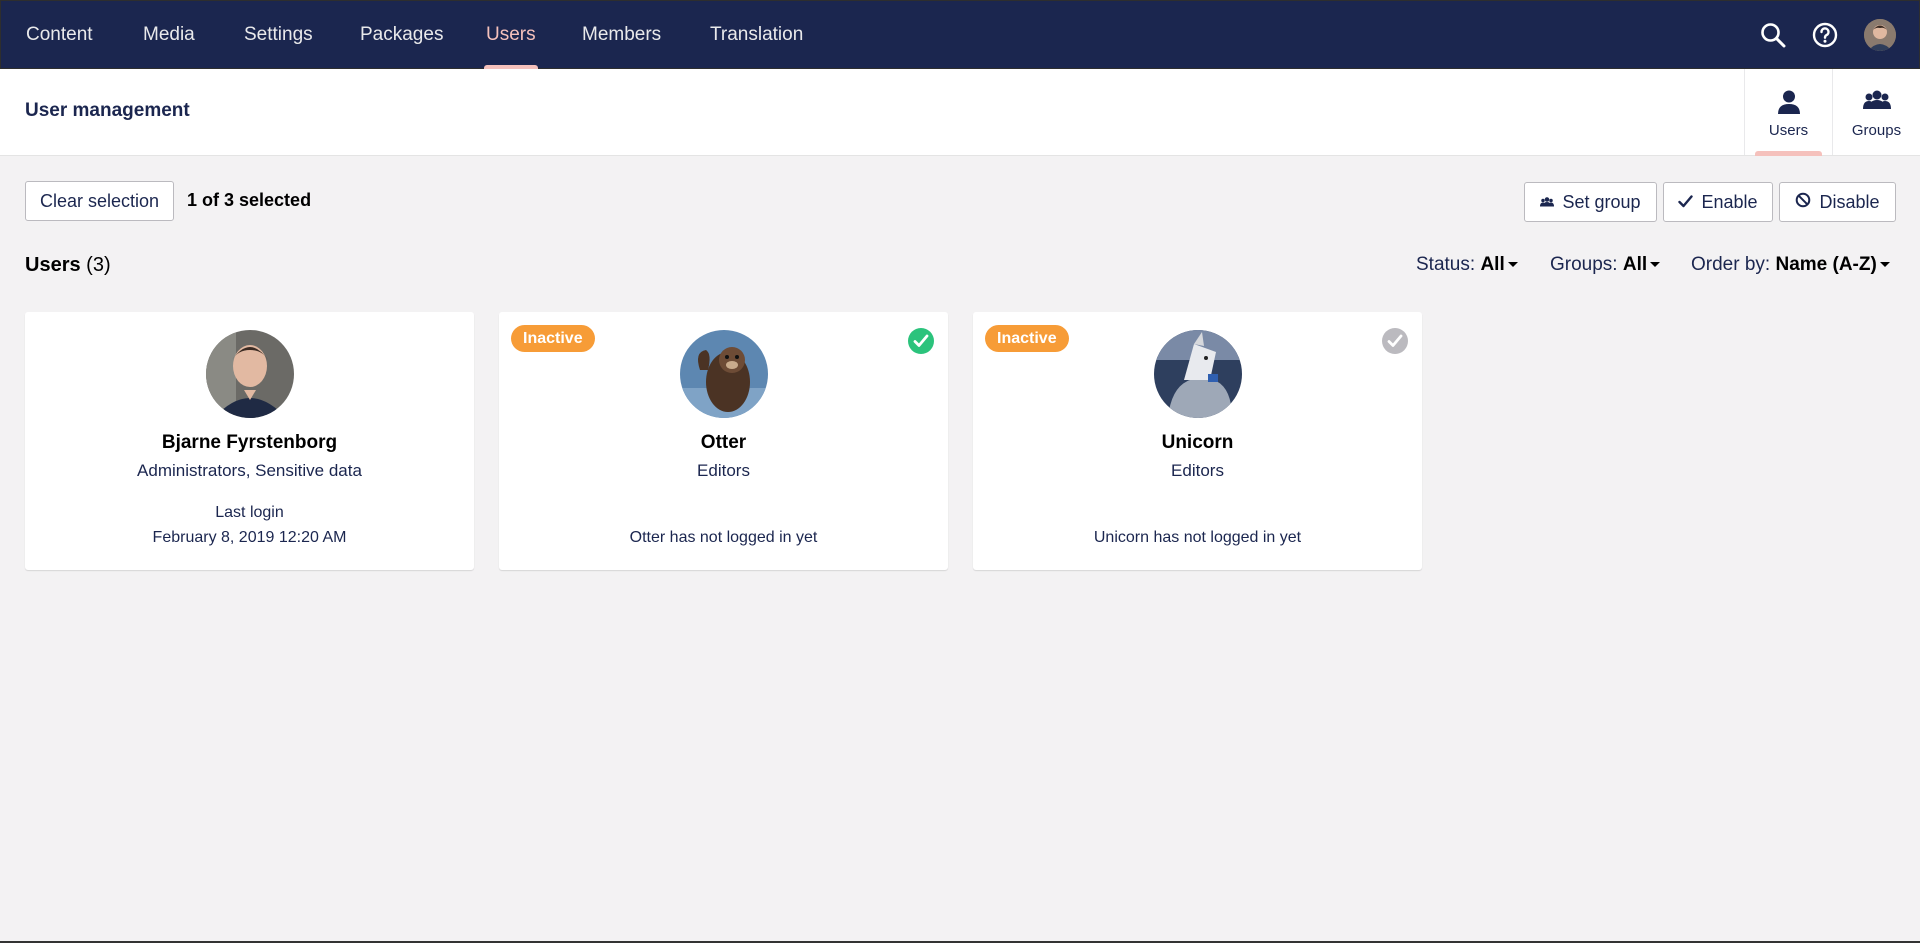 The image size is (1920, 943). What do you see at coordinates (98, 265) in the screenshot?
I see `users-count: (3)` at bounding box center [98, 265].